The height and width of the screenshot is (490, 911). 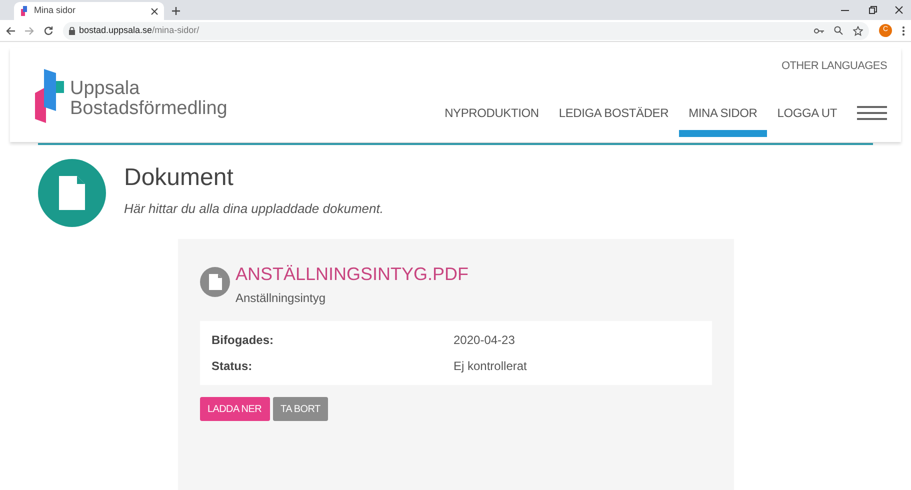 What do you see at coordinates (873, 10) in the screenshot?
I see `restore-icon` at bounding box center [873, 10].